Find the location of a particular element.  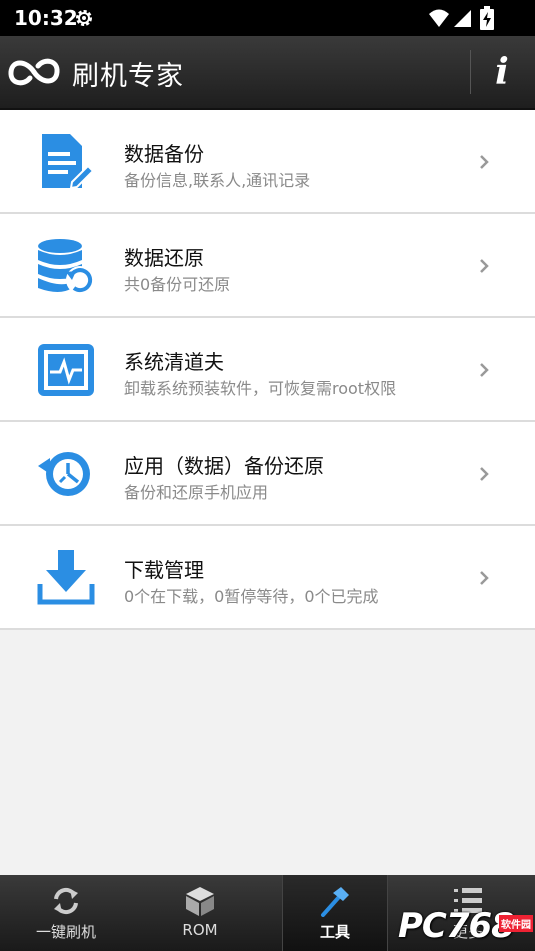

tool-item-download-manager: 下载管理 0个在下载，0暂停等待，0个已完成 is located at coordinates (267, 578).